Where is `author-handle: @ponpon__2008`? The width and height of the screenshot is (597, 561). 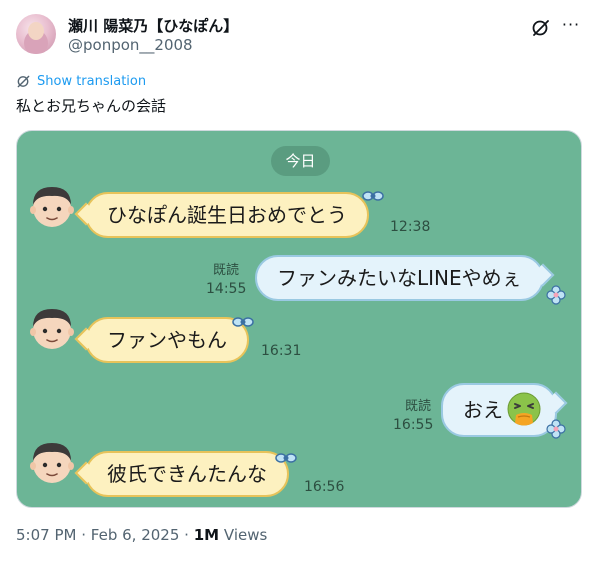
author-handle: @ponpon__2008 is located at coordinates (130, 45).